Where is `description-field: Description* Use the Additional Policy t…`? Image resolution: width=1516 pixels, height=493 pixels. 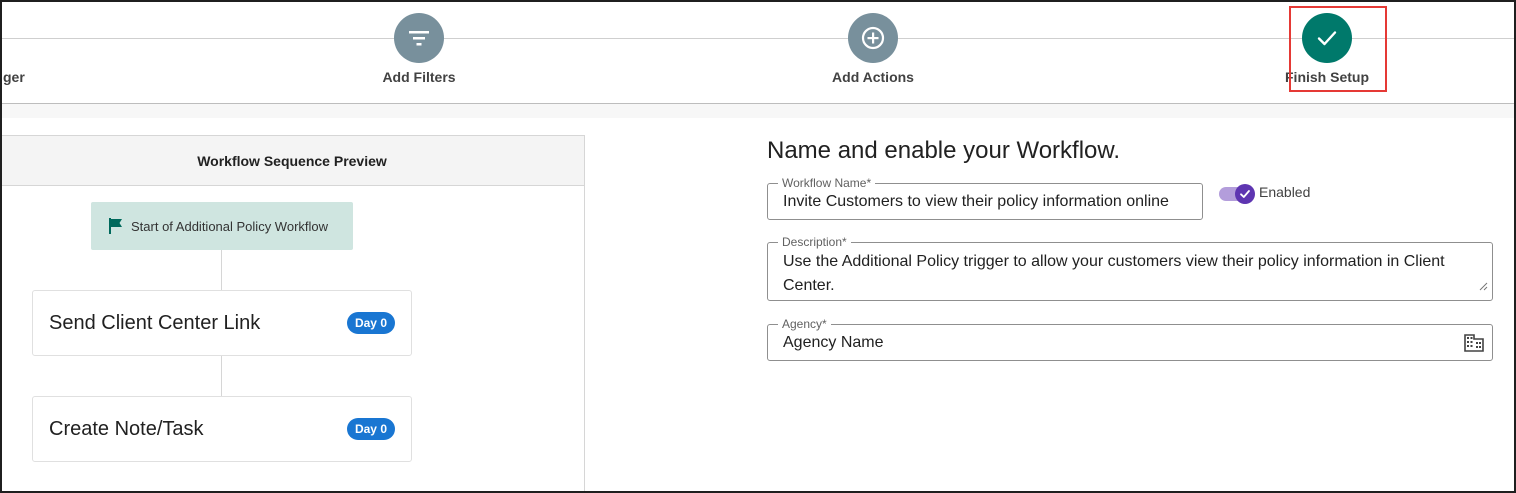
description-field: Description* Use the Additional Policy t… is located at coordinates (1130, 268).